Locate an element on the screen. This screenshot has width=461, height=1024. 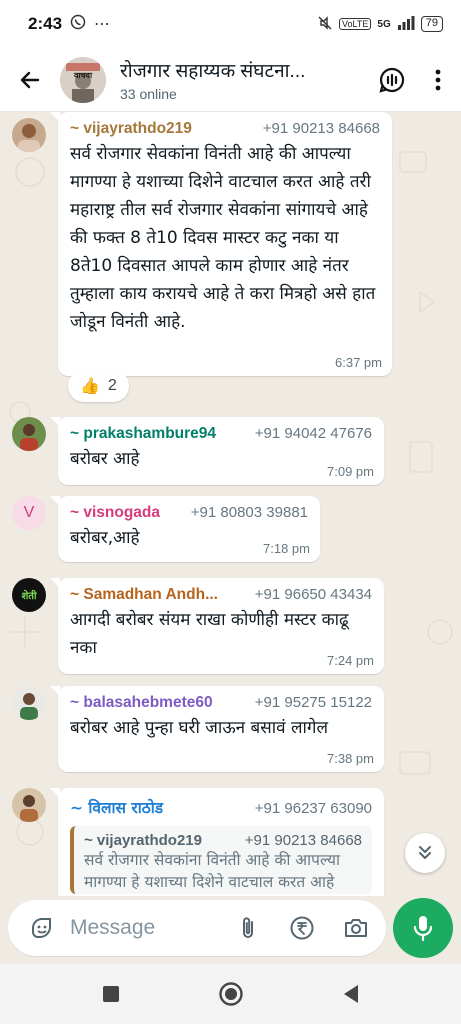
battery-icon: 79 is located at coordinates (431, 24).